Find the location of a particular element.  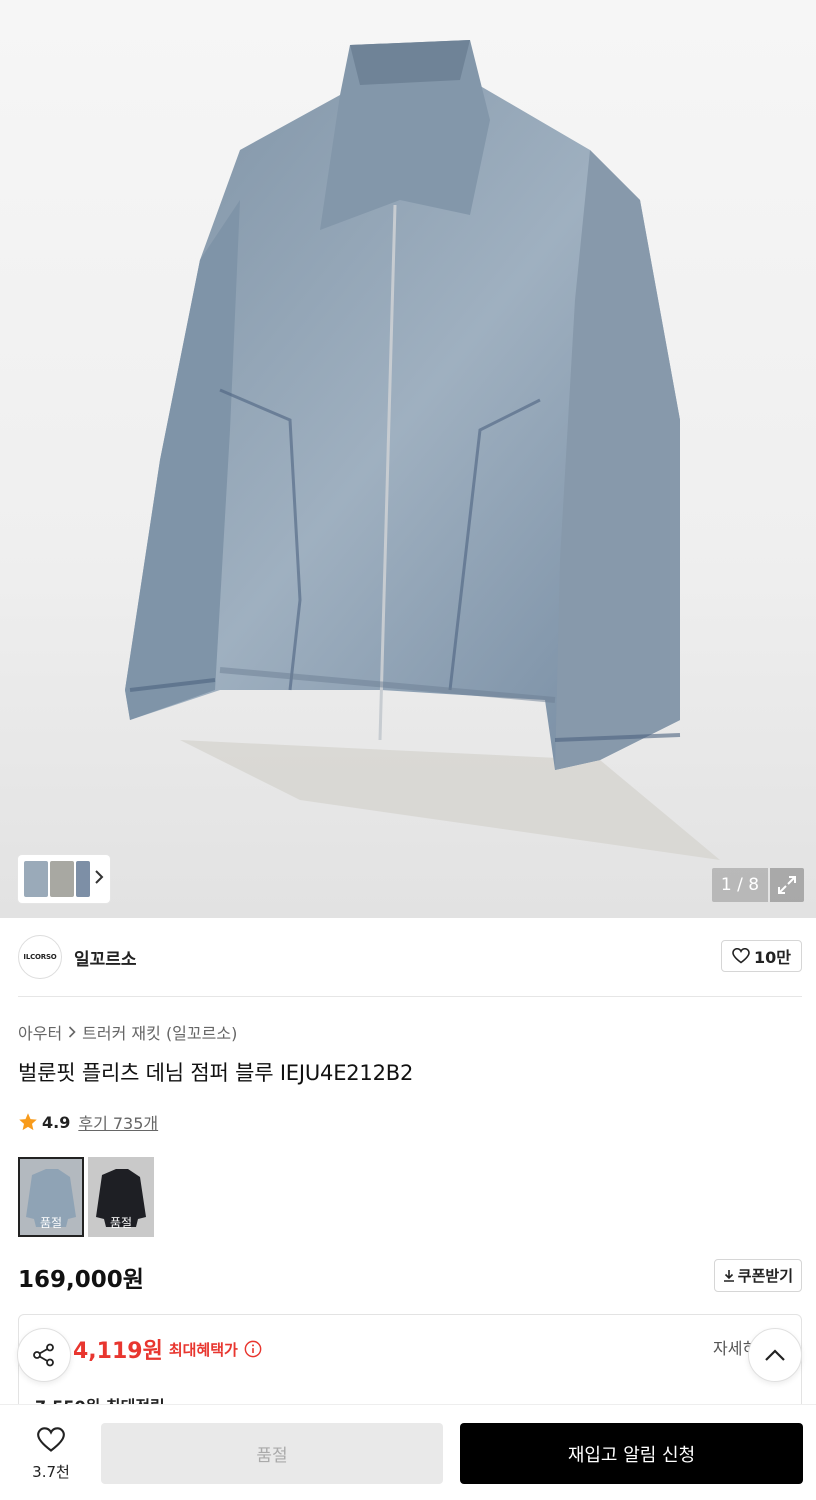

max-benefit-row: 4,119원 최대혜택가 is located at coordinates (167, 1349).